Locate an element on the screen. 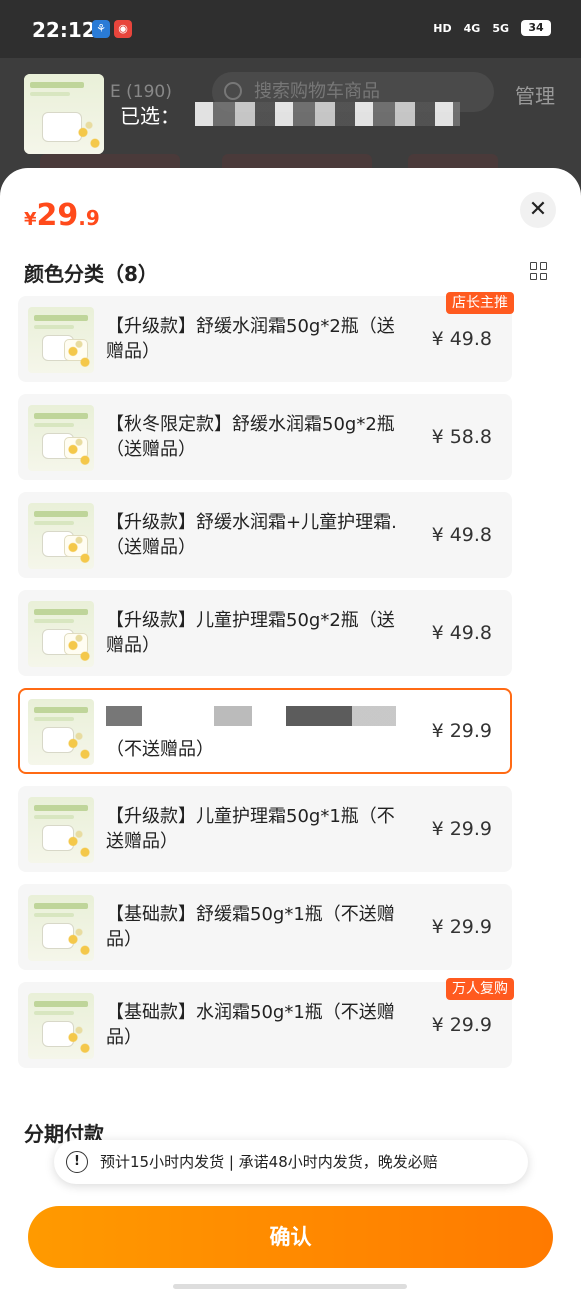 The height and width of the screenshot is (1292, 581). option-item: 【秋冬限定款】舒缓水润霜50g*2瓶（送赠品） ¥ 58.8 is located at coordinates (265, 437).